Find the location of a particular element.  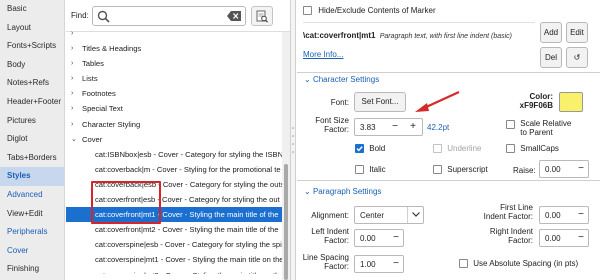

font-label: Font: is located at coordinates (339, 102).